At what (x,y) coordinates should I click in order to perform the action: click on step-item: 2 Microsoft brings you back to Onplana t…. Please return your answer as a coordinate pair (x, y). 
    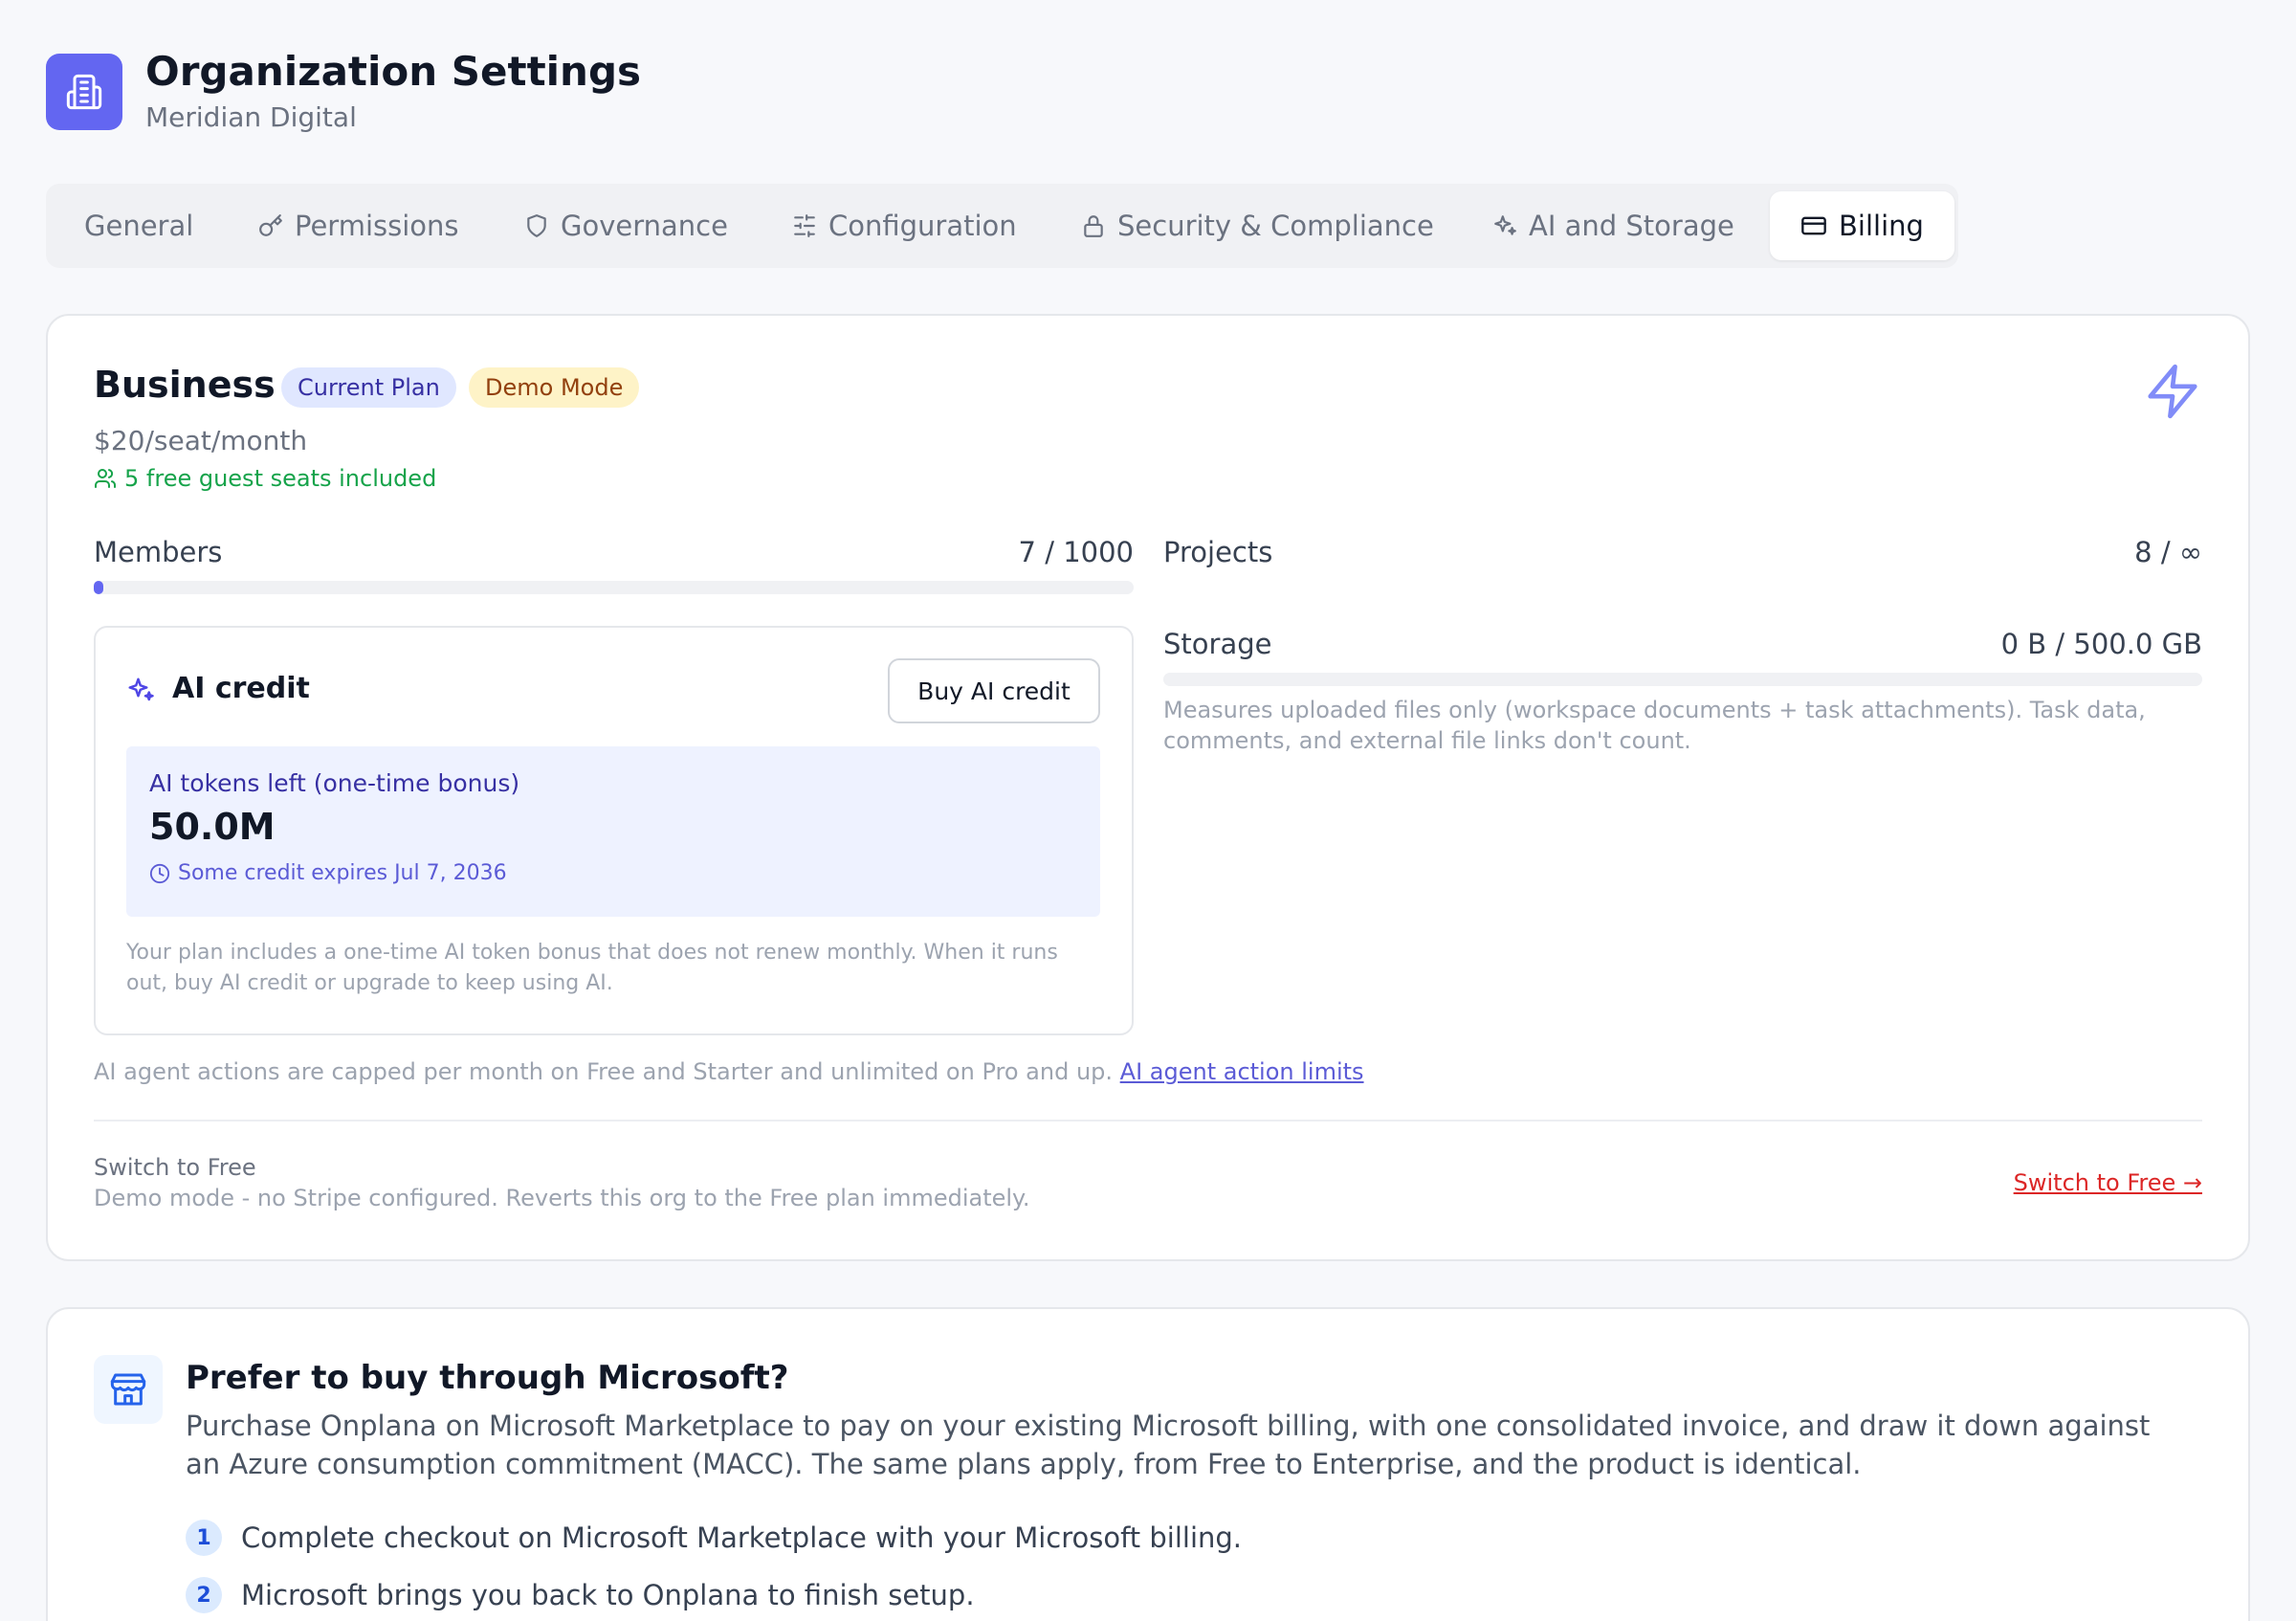
    Looking at the image, I should click on (580, 1595).